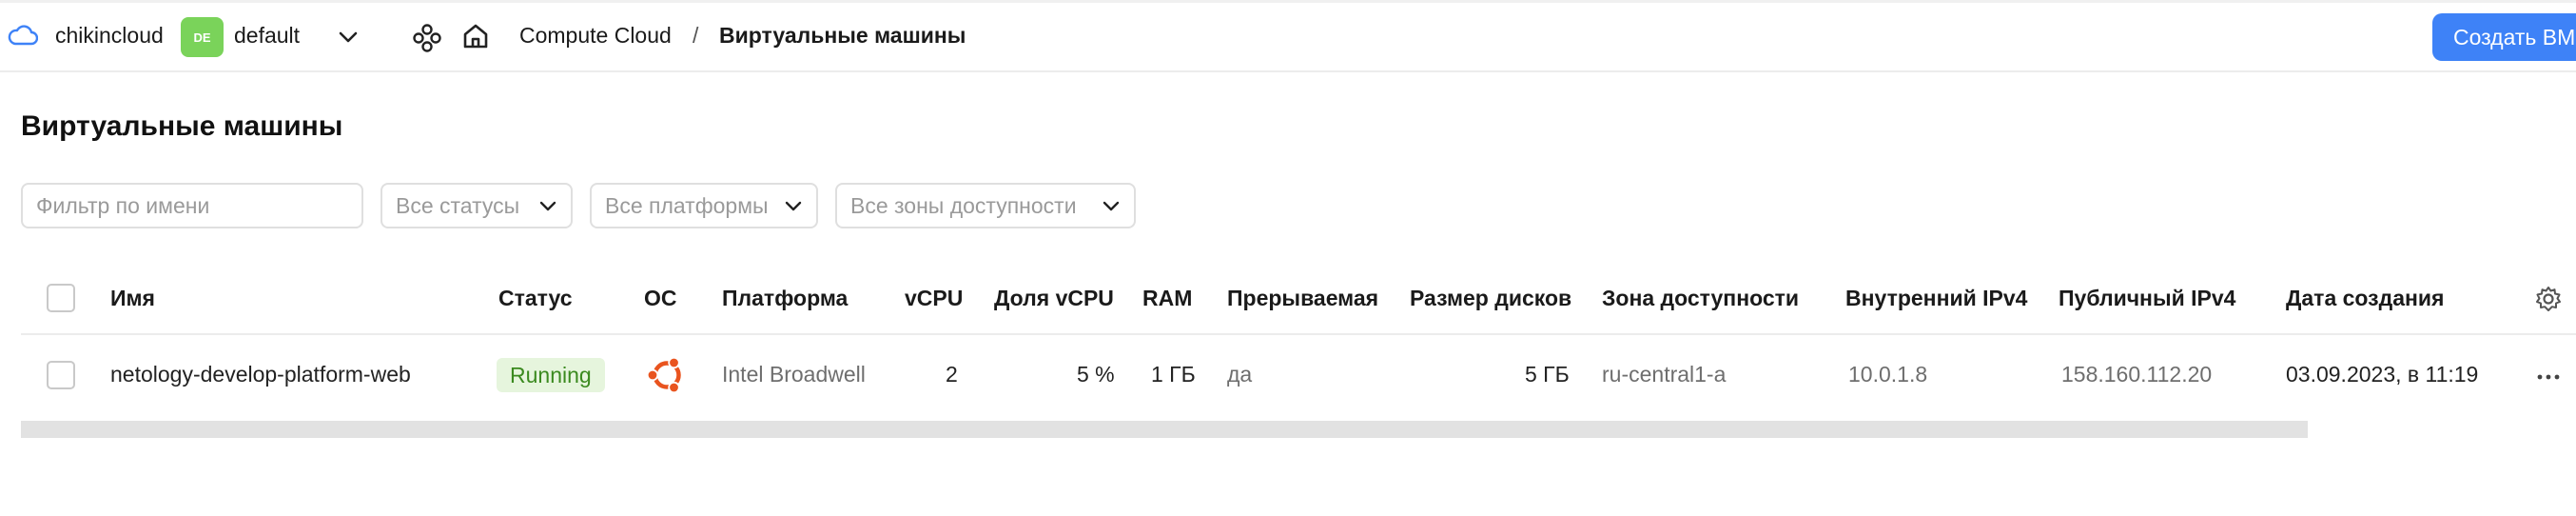 The height and width of the screenshot is (516, 2576). Describe the element at coordinates (687, 205) in the screenshot. I see `platform-filter-value: Все платформы` at that location.